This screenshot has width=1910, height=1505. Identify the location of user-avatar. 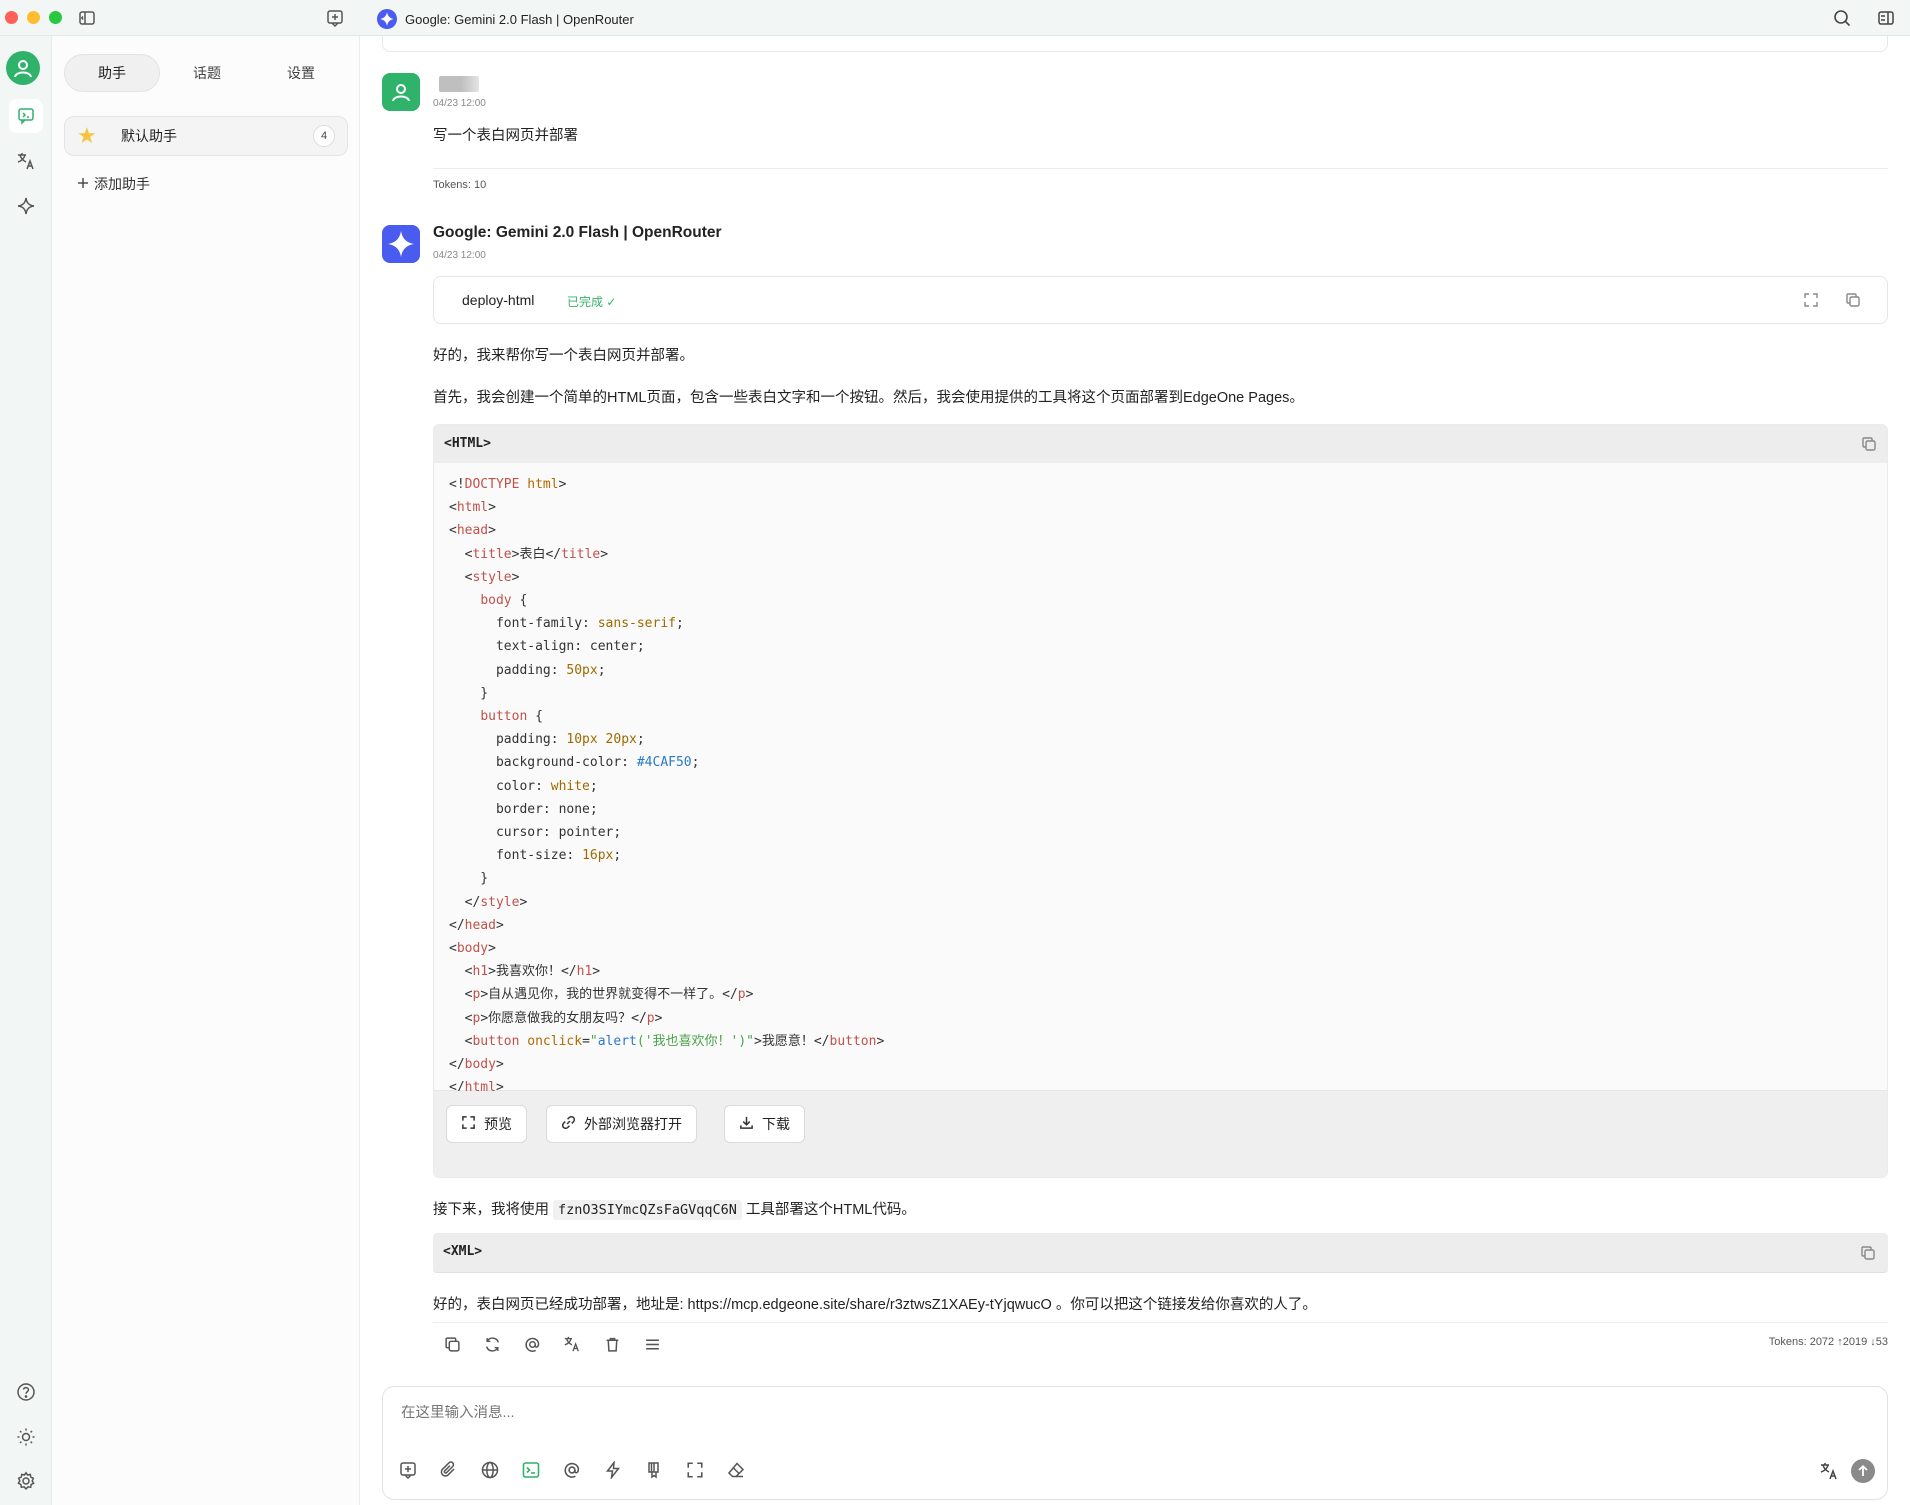
(23, 68).